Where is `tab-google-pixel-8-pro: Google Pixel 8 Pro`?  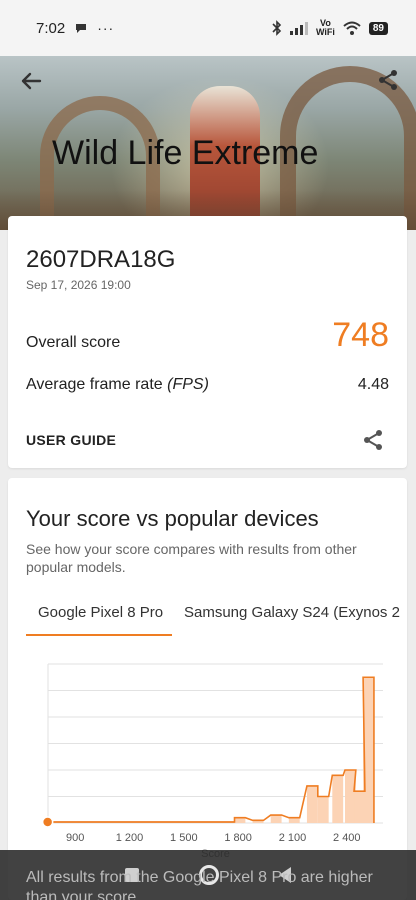 tab-google-pixel-8-pro: Google Pixel 8 Pro is located at coordinates (99, 619).